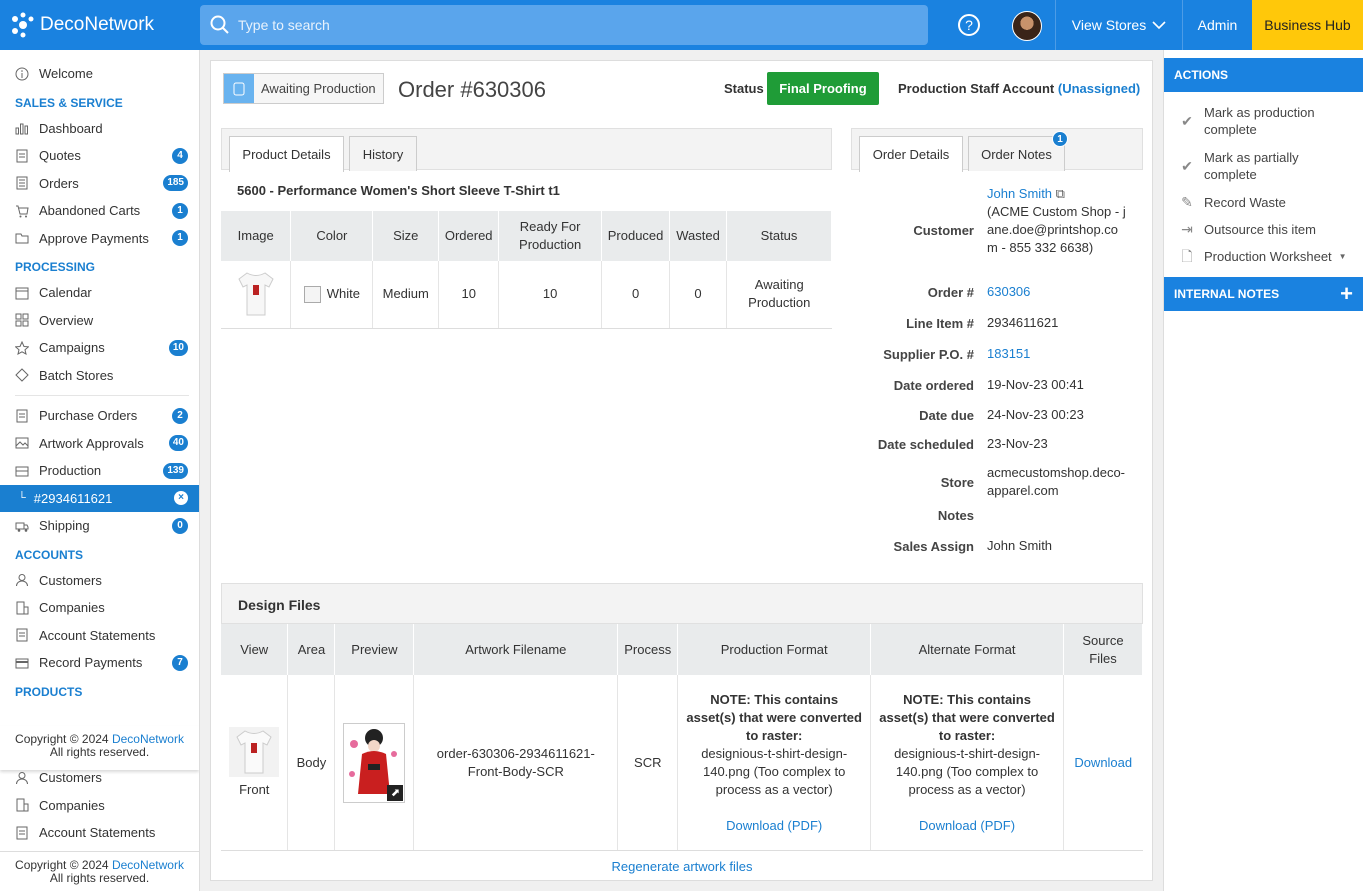  I want to click on regenerate-artwork-link: Regenerate artwork files, so click(682, 866).